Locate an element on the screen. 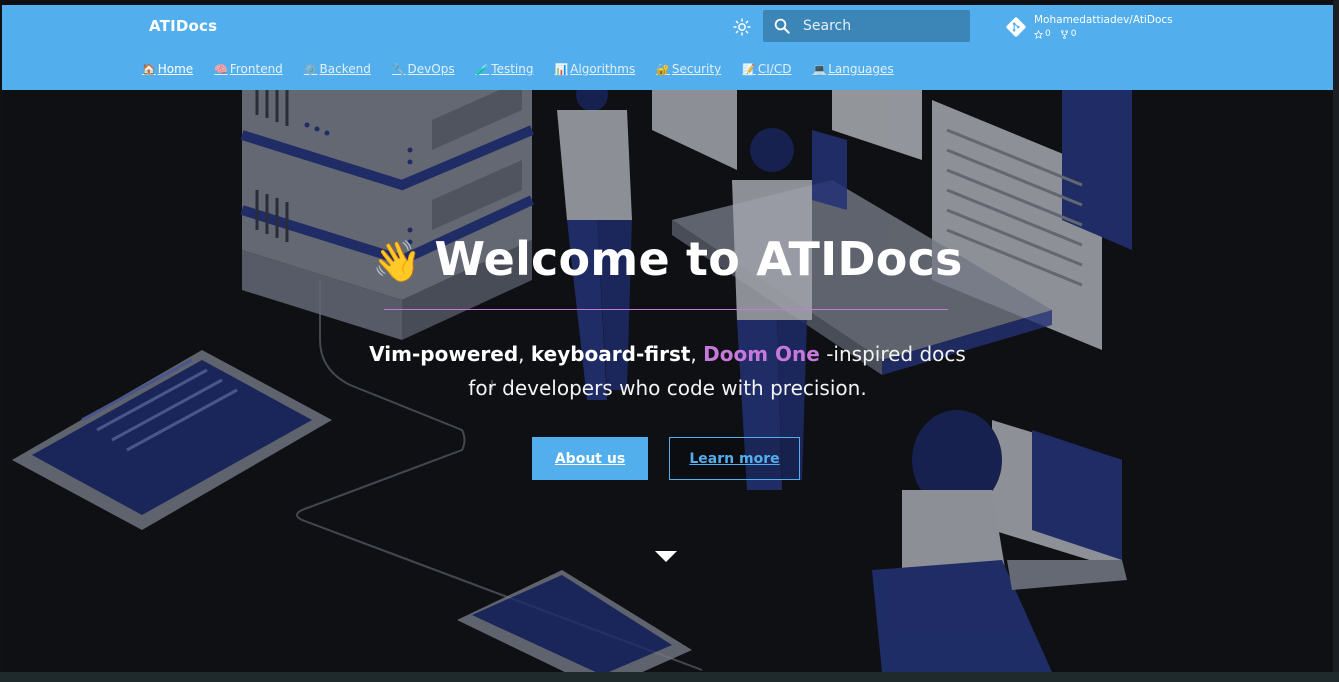 This screenshot has width=1339, height=682. repo-forks: 0 is located at coordinates (1068, 34).